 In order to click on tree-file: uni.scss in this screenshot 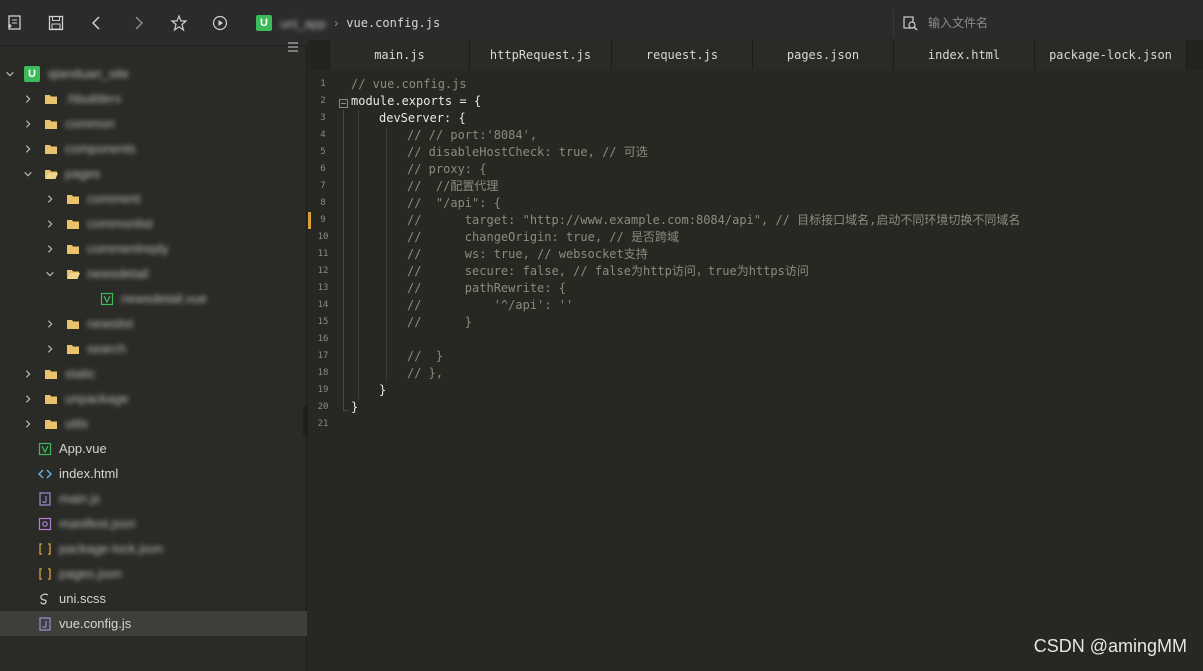, I will do `click(153, 598)`.